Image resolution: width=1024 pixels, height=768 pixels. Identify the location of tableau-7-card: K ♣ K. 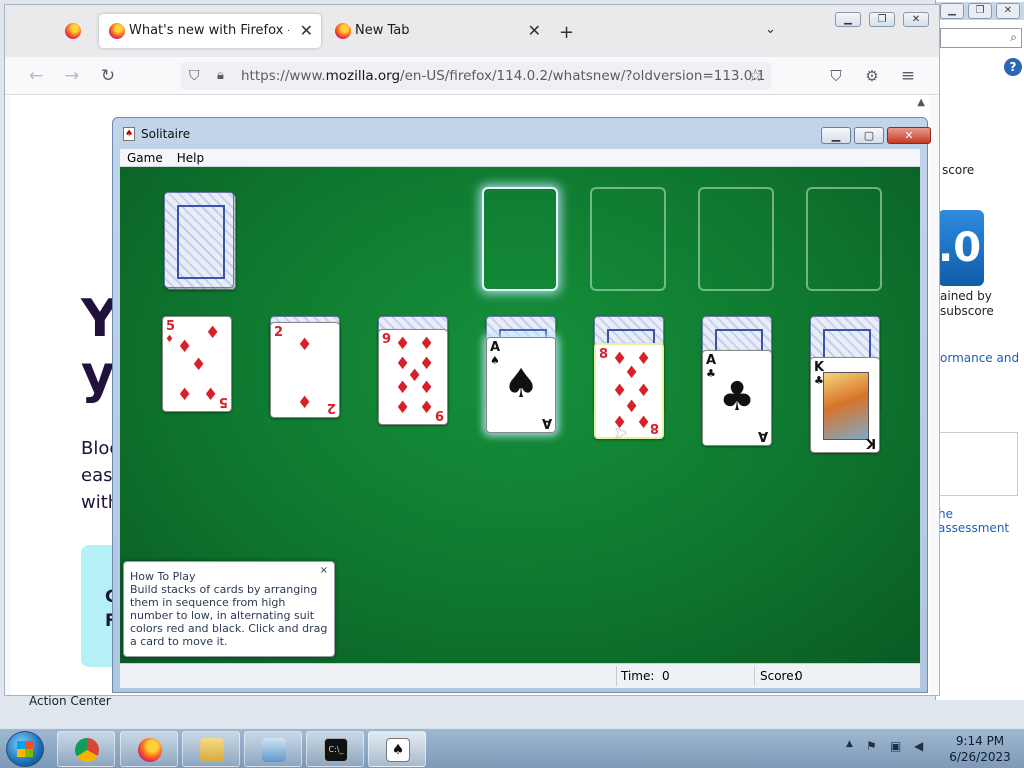
(845, 405).